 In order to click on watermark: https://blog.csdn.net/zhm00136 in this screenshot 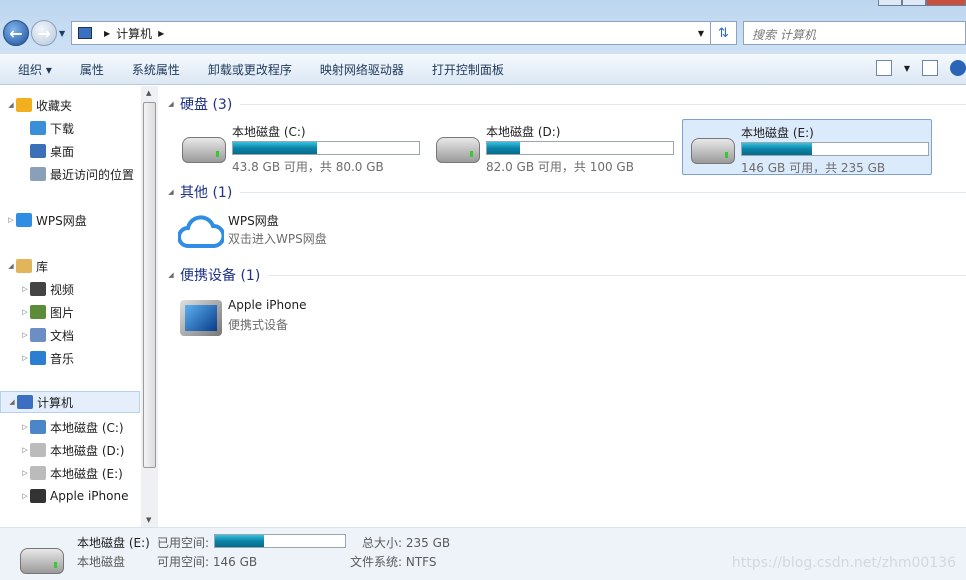, I will do `click(843, 563)`.